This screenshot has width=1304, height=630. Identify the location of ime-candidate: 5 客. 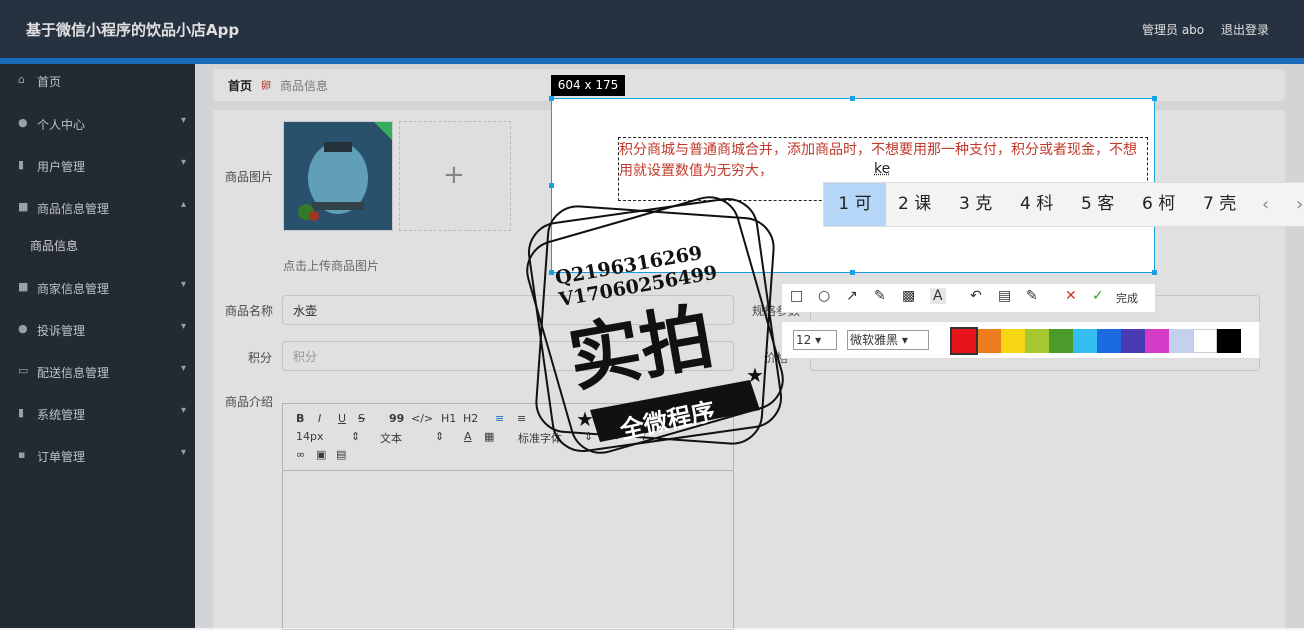
(1097, 204).